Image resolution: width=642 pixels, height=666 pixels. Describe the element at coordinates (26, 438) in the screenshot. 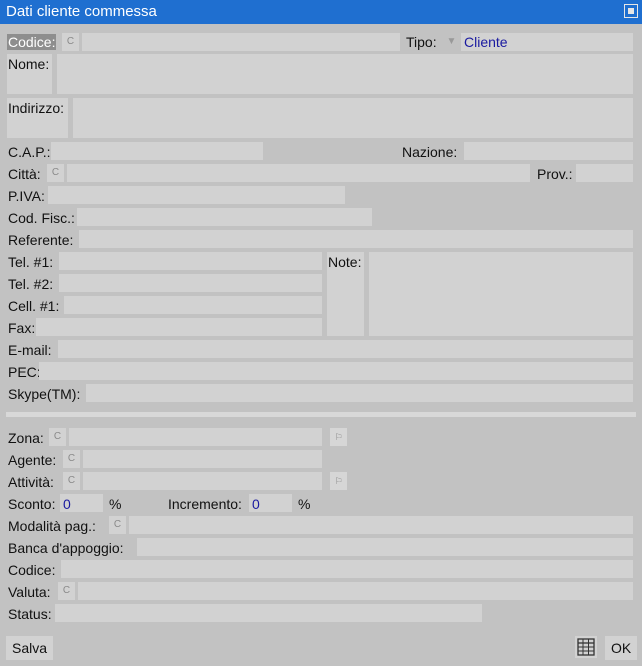

I see `zona-label: Zona:` at that location.